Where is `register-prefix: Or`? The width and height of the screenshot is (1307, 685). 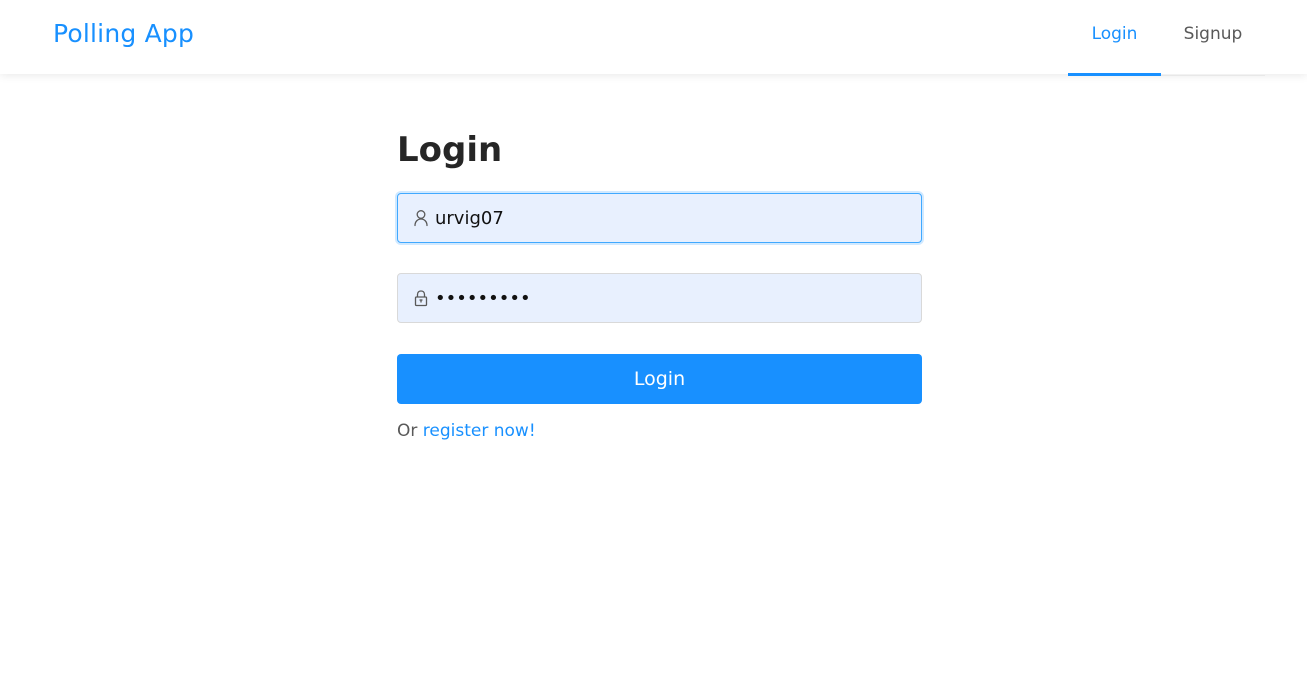 register-prefix: Or is located at coordinates (407, 431).